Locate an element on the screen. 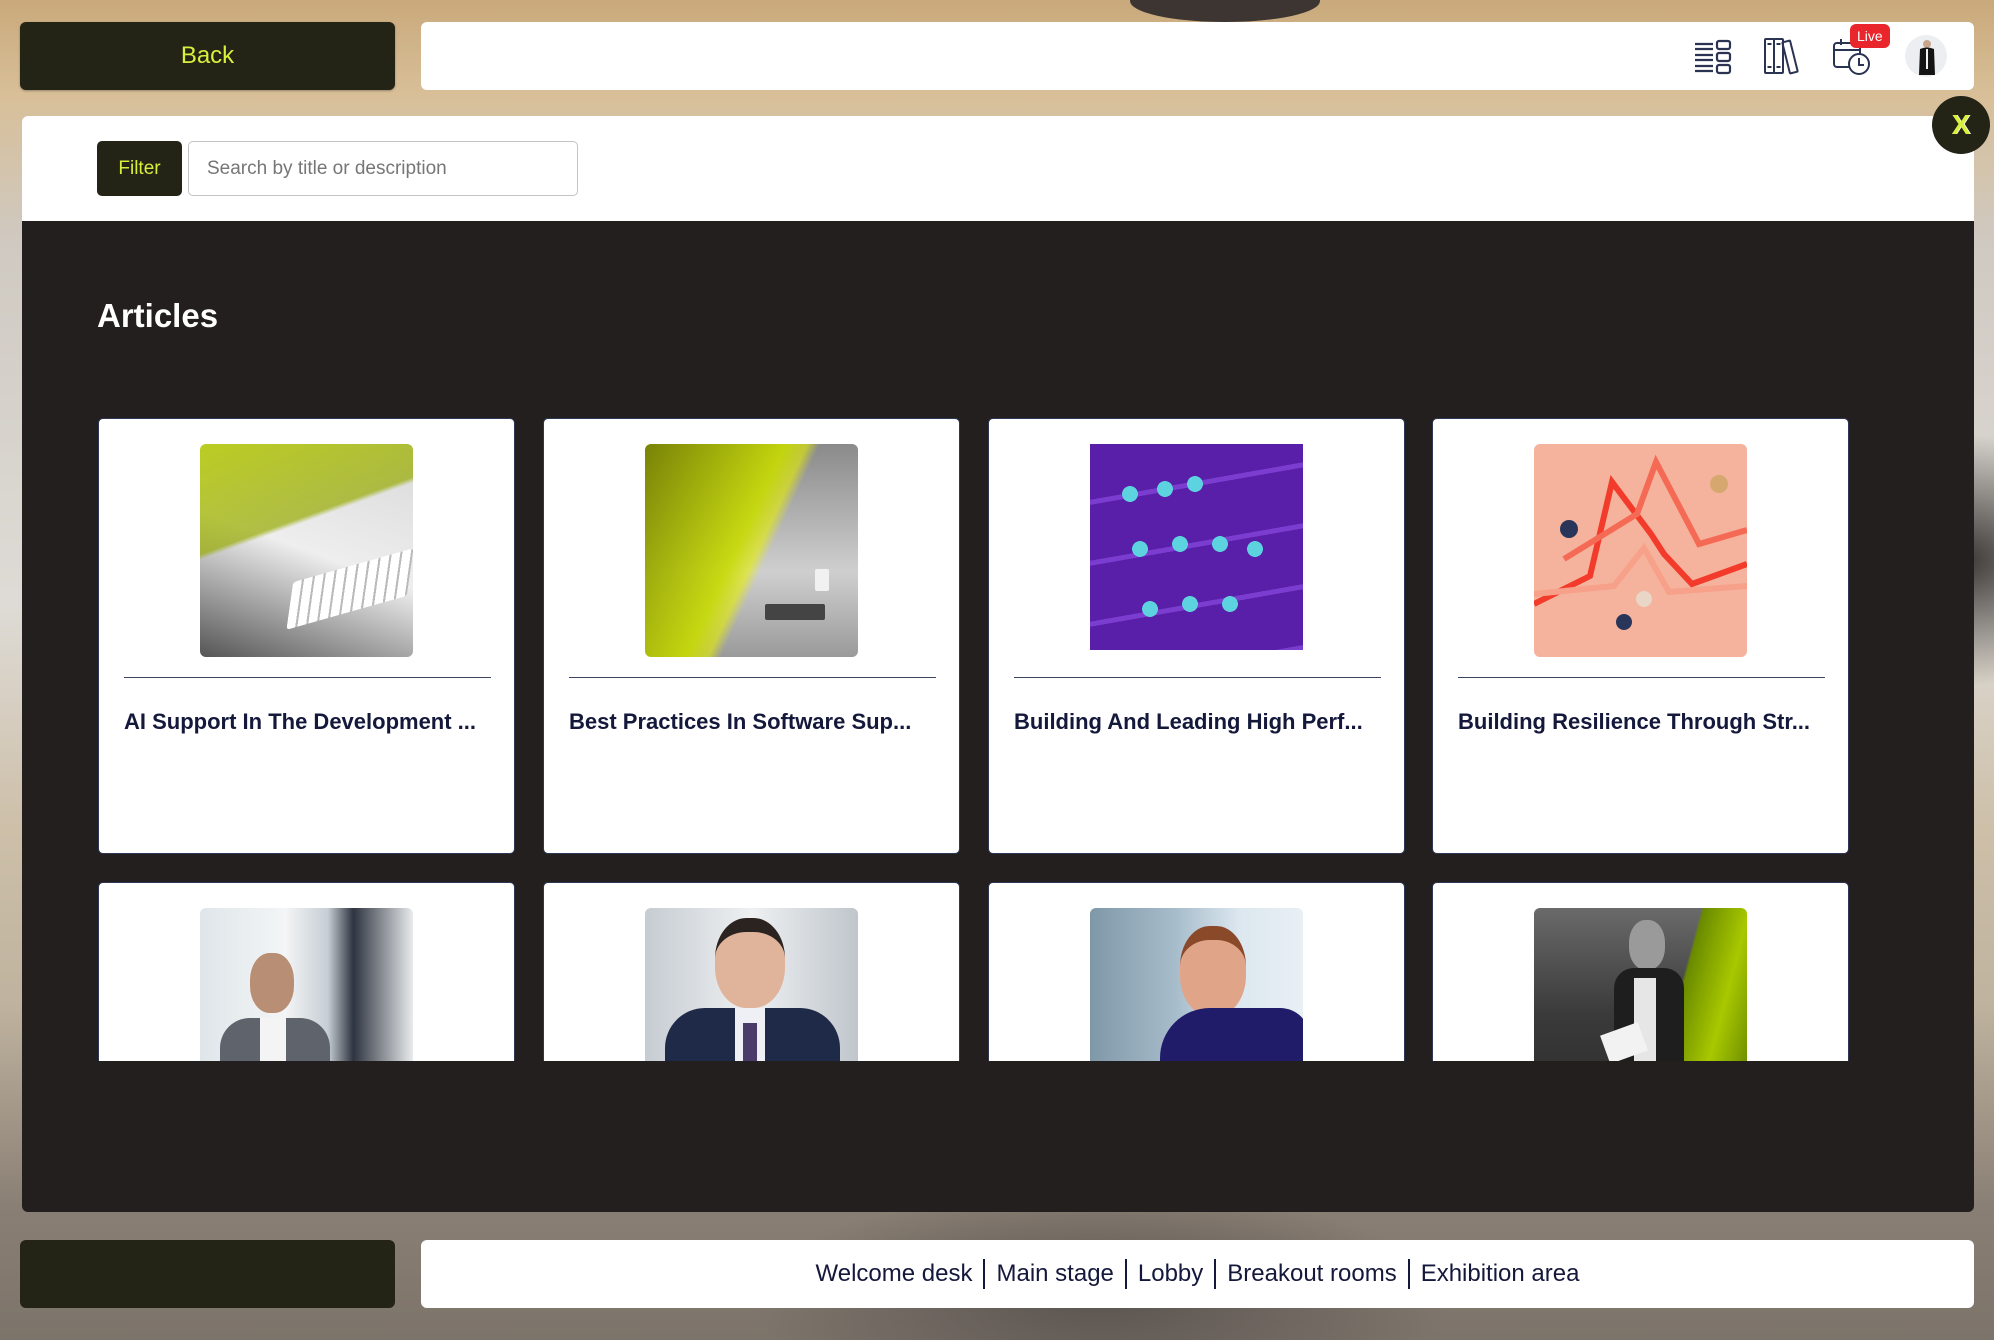 This screenshot has height=1340, width=1994. filter-bar: Filter is located at coordinates (998, 168).